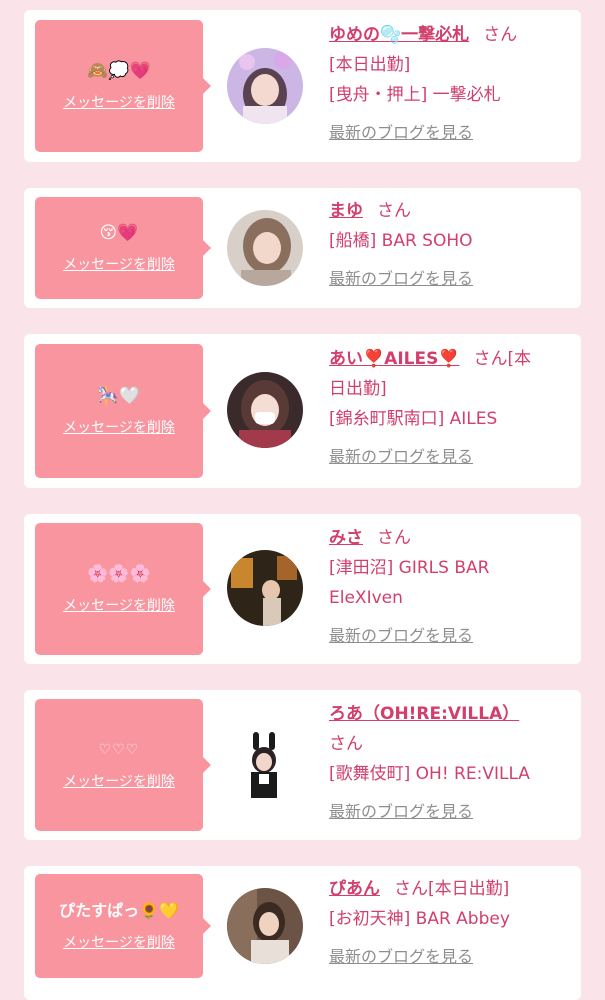 The width and height of the screenshot is (605, 1000). What do you see at coordinates (358, 389) in the screenshot?
I see `status-line: 日出勤]` at bounding box center [358, 389].